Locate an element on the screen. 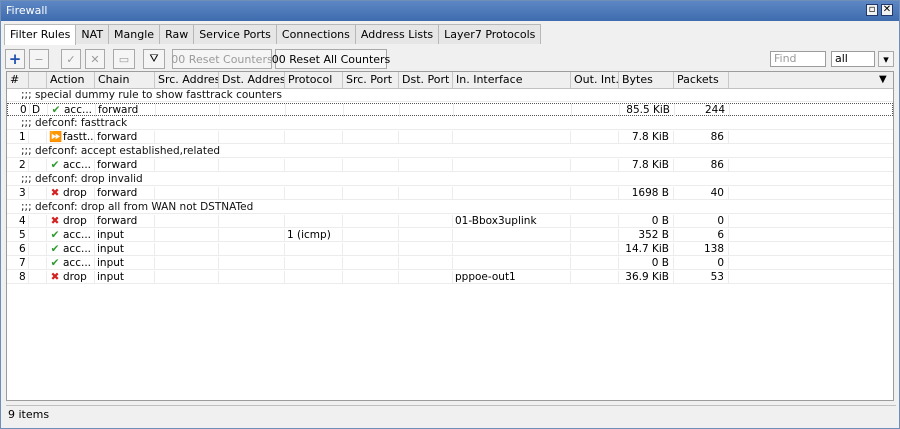 The height and width of the screenshot is (429, 900). close-window-button: ✕ is located at coordinates (887, 10).